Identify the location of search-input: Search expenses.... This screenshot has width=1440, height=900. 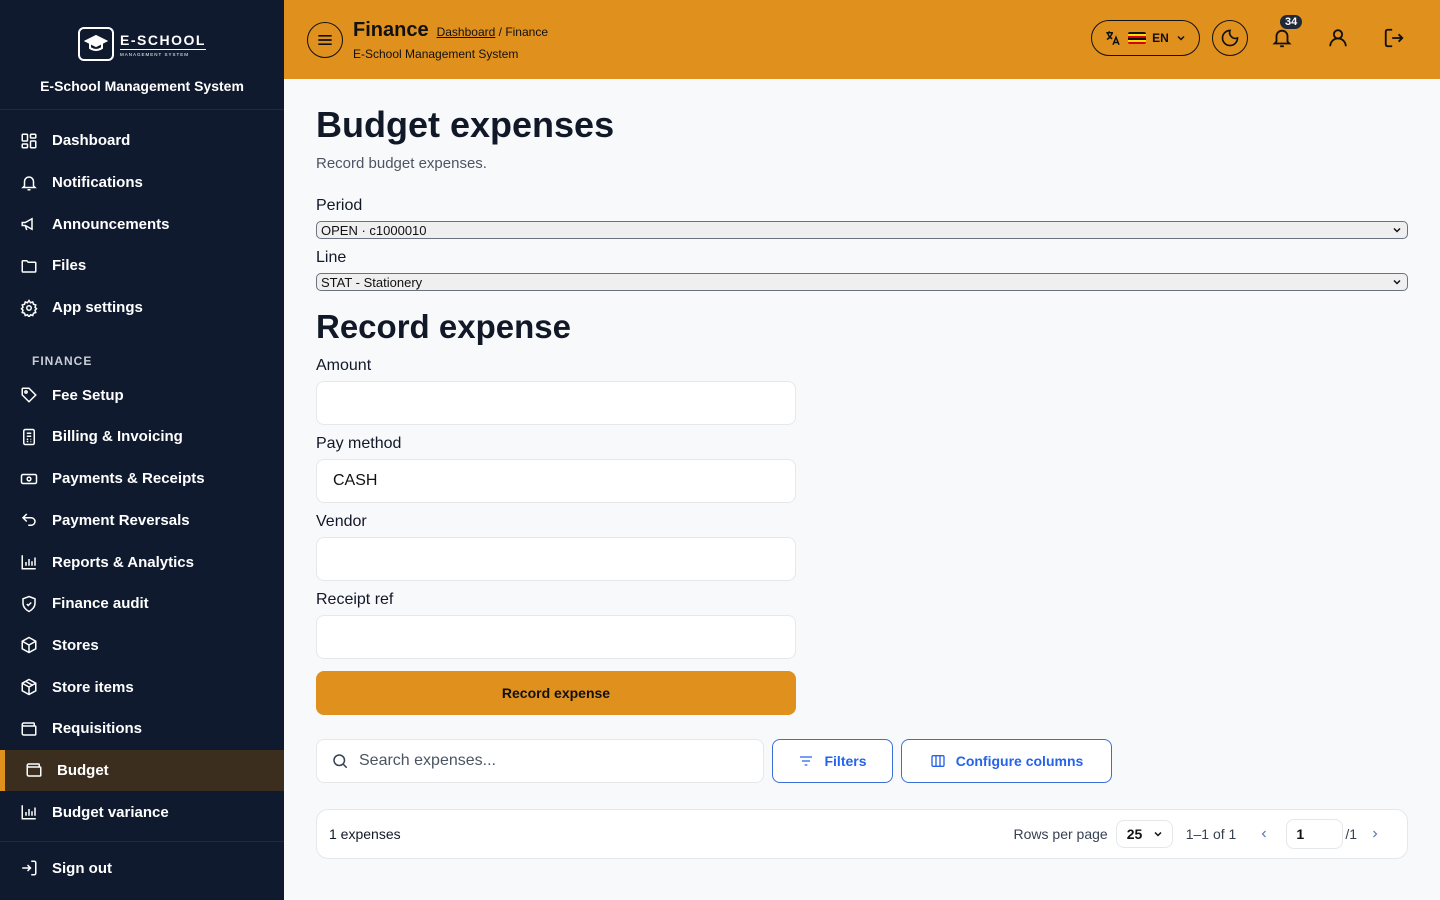
(540, 761).